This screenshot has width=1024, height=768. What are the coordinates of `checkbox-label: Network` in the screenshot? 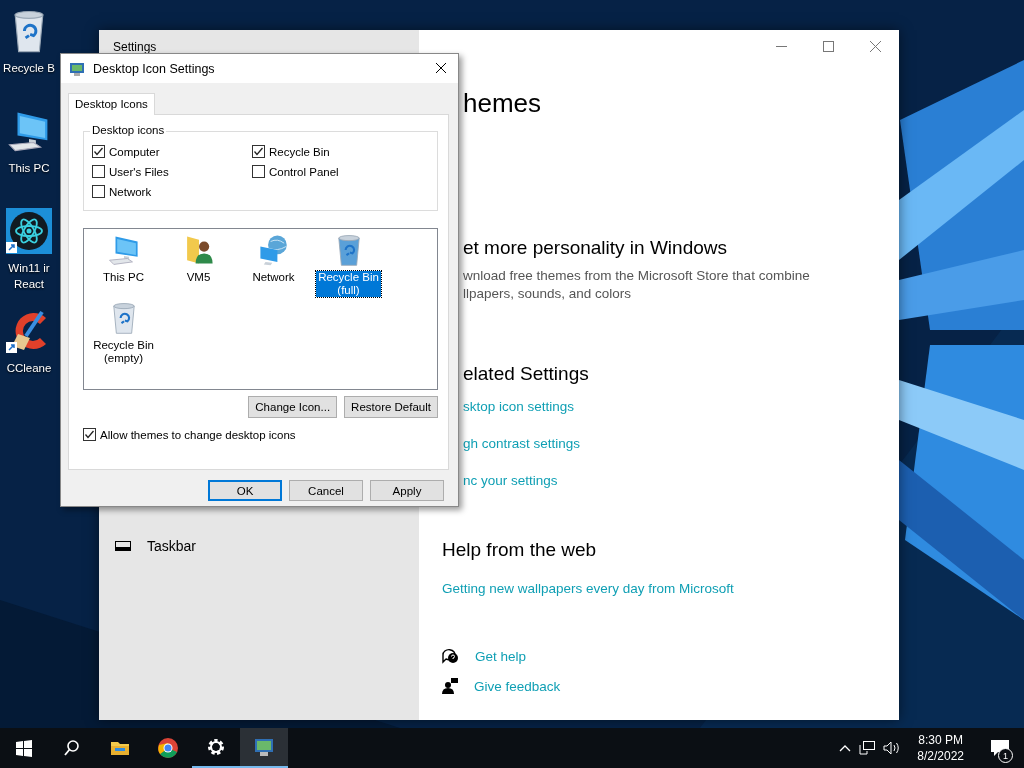 It's located at (130, 191).